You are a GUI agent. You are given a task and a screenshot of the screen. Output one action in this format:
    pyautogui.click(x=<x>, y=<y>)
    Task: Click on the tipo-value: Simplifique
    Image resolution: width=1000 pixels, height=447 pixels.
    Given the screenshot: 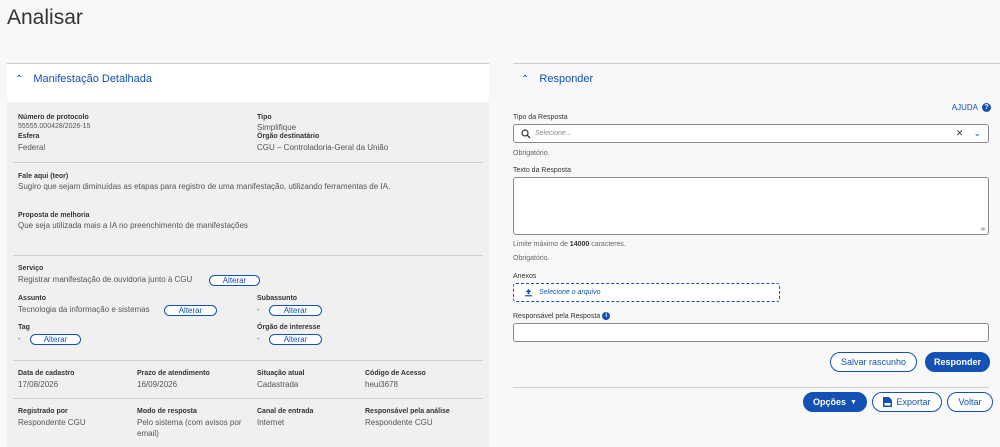 What is the action you would take?
    pyautogui.click(x=277, y=127)
    